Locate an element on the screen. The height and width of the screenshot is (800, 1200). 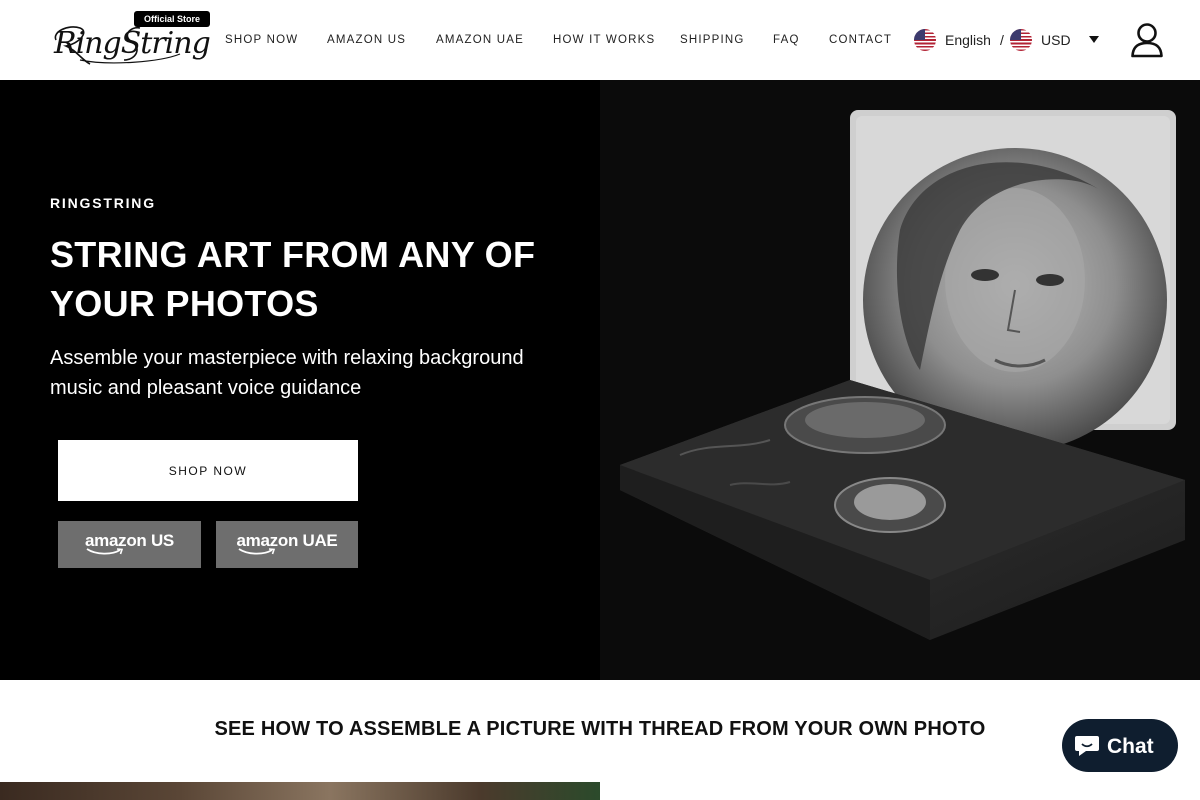
hero-title: STRING ART FROM ANY OF YOUR PHOTOS is located at coordinates (293, 279).